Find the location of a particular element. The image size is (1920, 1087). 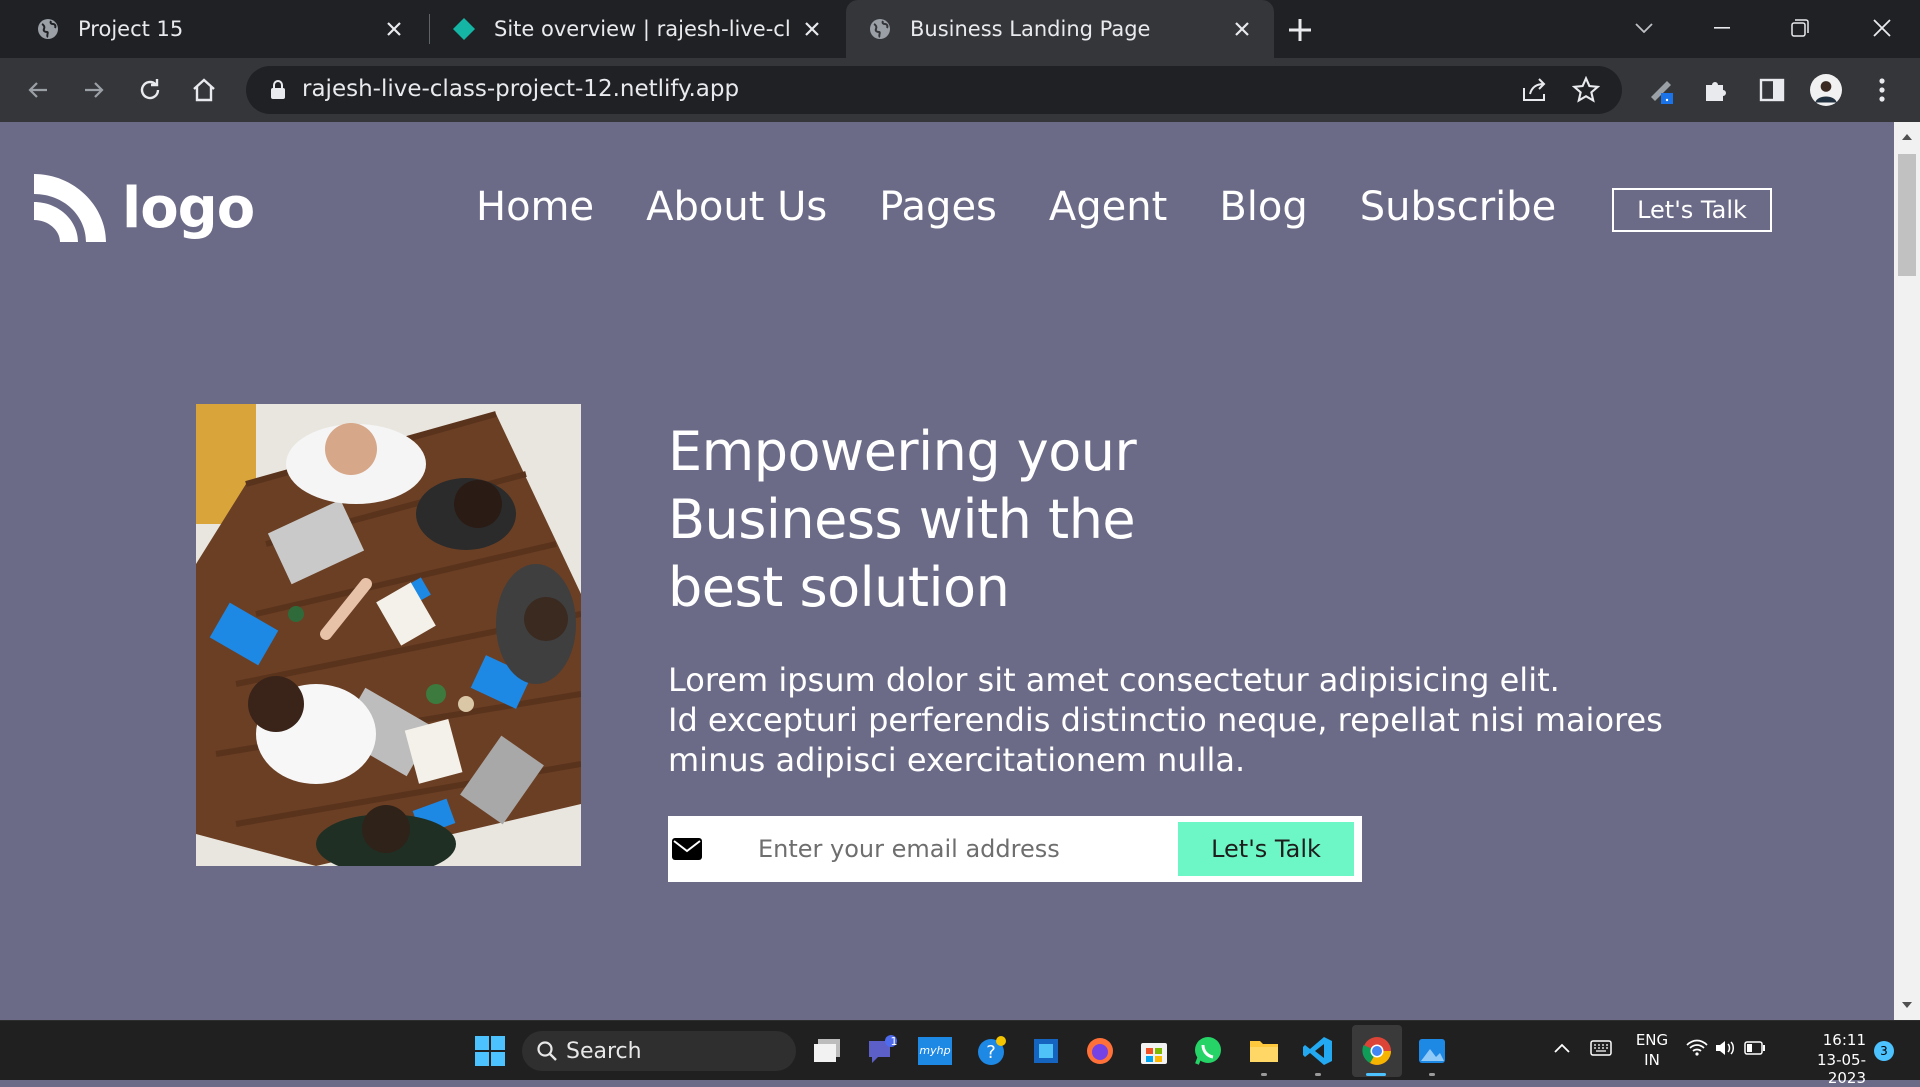

minimize-icon is located at coordinates (1722, 28).